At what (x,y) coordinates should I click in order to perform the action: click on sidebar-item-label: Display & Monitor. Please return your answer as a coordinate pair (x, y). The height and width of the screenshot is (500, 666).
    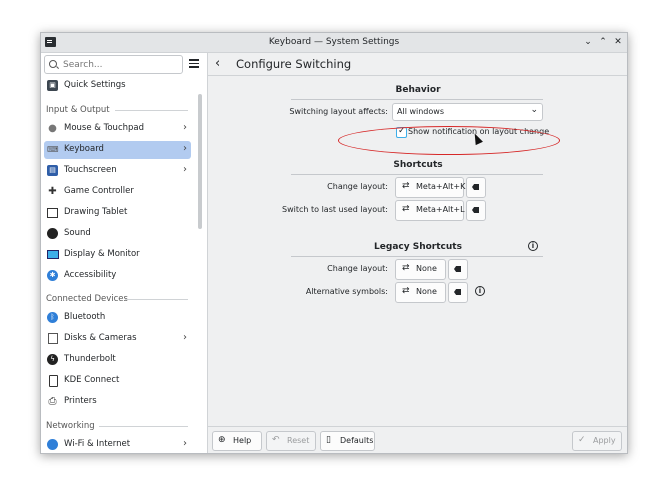
    Looking at the image, I should click on (102, 254).